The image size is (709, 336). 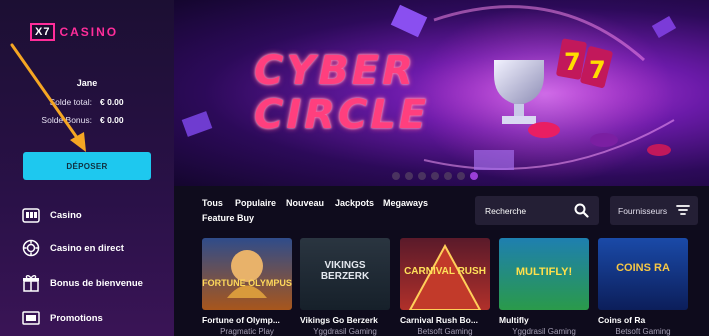 I want to click on search-placeholder: Recherche, so click(x=506, y=210).